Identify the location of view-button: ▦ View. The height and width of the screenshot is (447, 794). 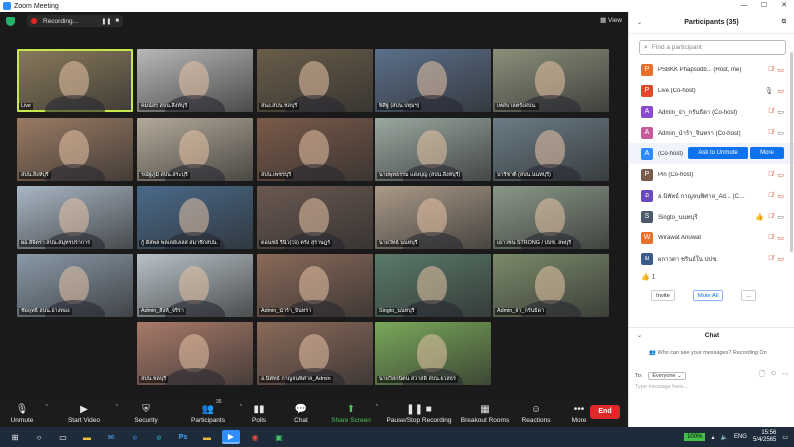
(611, 20).